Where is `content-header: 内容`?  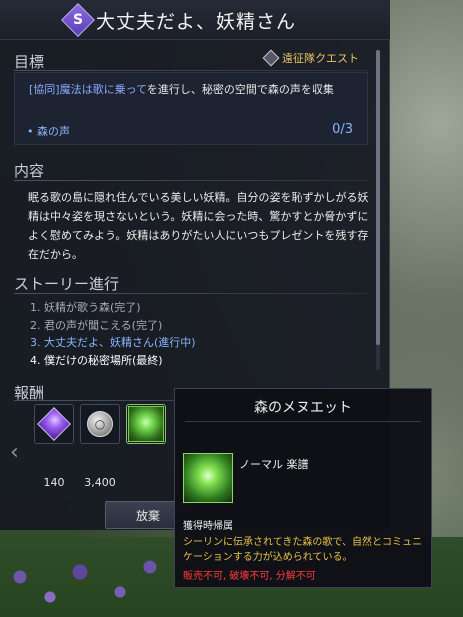 content-header: 内容 is located at coordinates (29, 171).